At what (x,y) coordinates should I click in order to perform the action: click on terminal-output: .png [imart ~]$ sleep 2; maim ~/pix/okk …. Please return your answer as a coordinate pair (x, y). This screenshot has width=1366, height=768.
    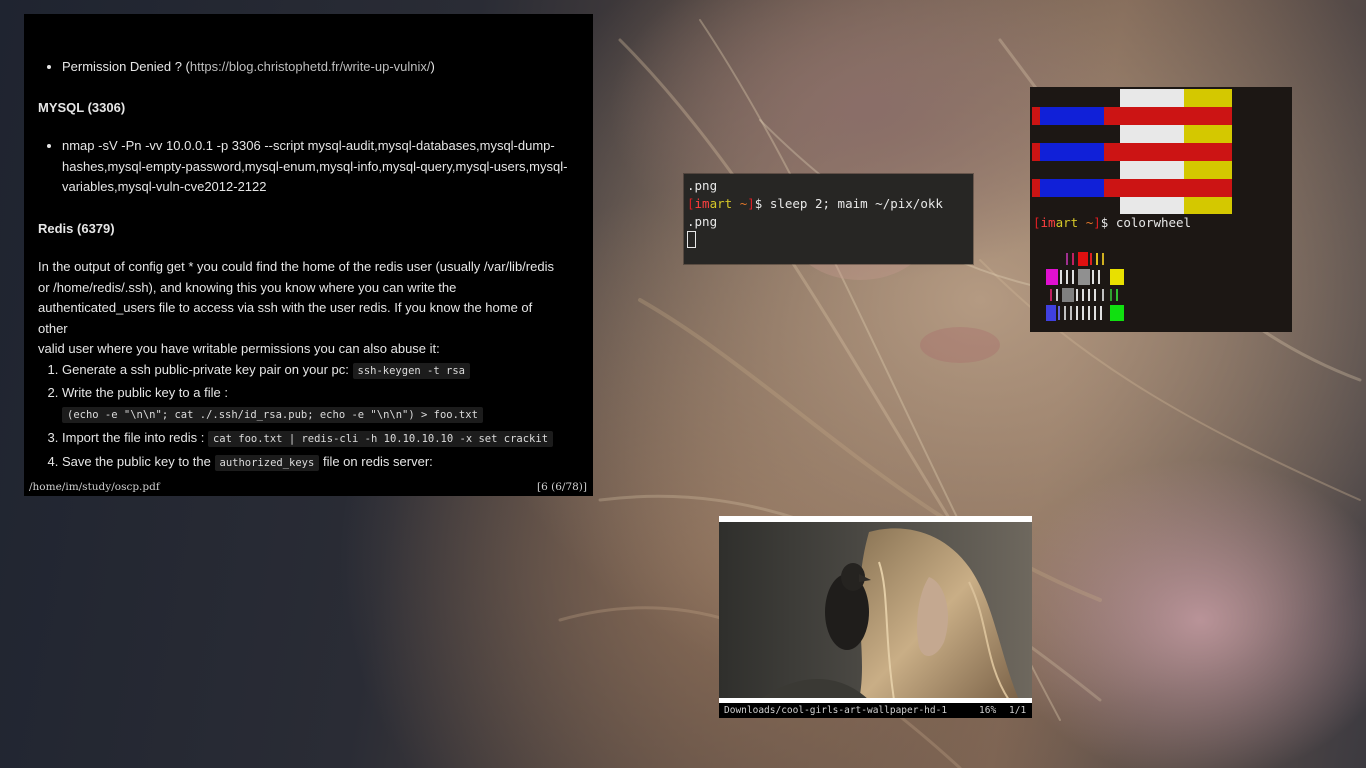
    Looking at the image, I should click on (815, 213).